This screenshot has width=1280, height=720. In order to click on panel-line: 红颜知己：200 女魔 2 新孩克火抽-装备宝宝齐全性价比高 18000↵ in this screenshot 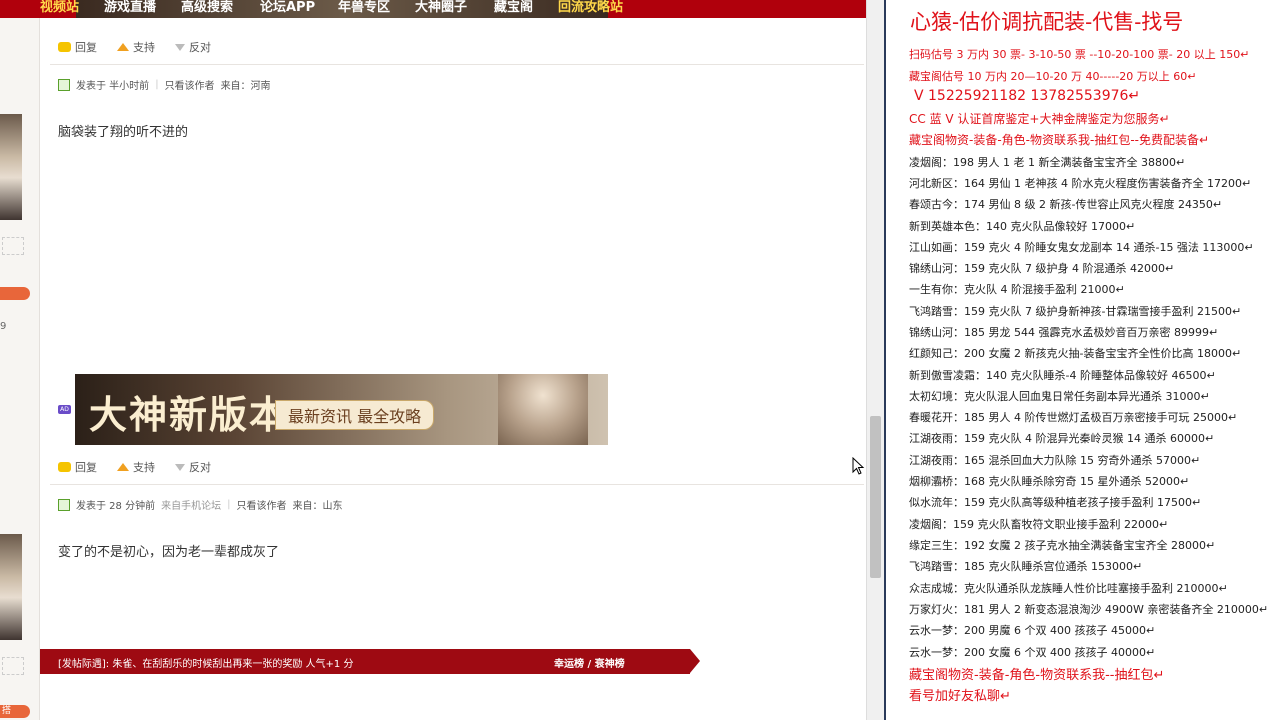, I will do `click(1075, 353)`.